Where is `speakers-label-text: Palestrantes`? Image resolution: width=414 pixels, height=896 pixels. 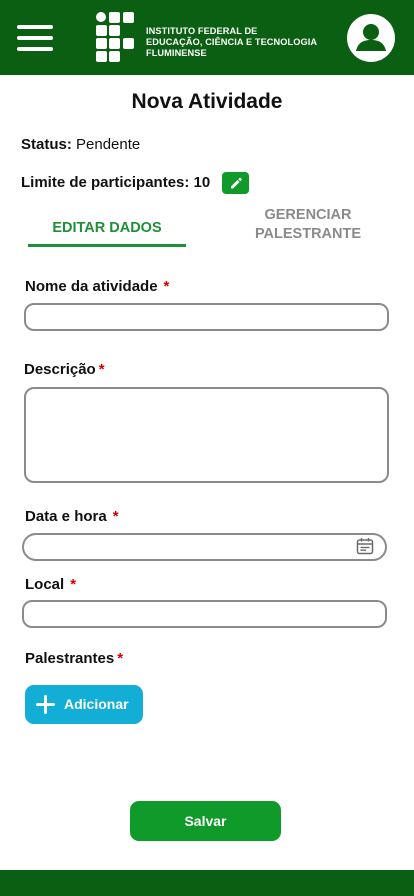
speakers-label-text: Palestrantes is located at coordinates (70, 658).